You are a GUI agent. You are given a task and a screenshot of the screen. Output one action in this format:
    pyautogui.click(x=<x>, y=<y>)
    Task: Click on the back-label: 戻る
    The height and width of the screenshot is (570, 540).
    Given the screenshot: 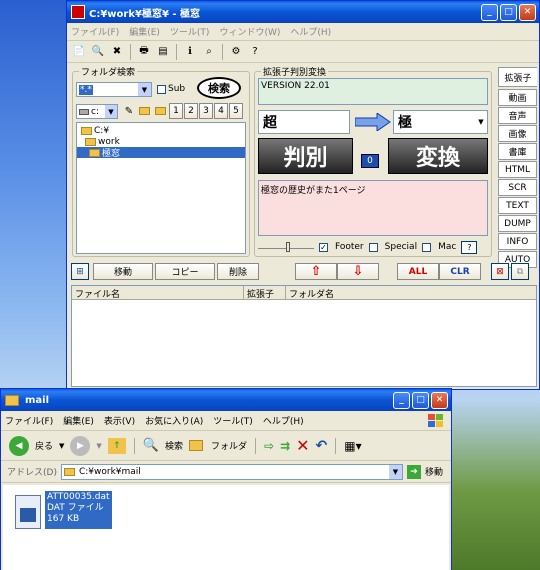 What is the action you would take?
    pyautogui.click(x=44, y=445)
    